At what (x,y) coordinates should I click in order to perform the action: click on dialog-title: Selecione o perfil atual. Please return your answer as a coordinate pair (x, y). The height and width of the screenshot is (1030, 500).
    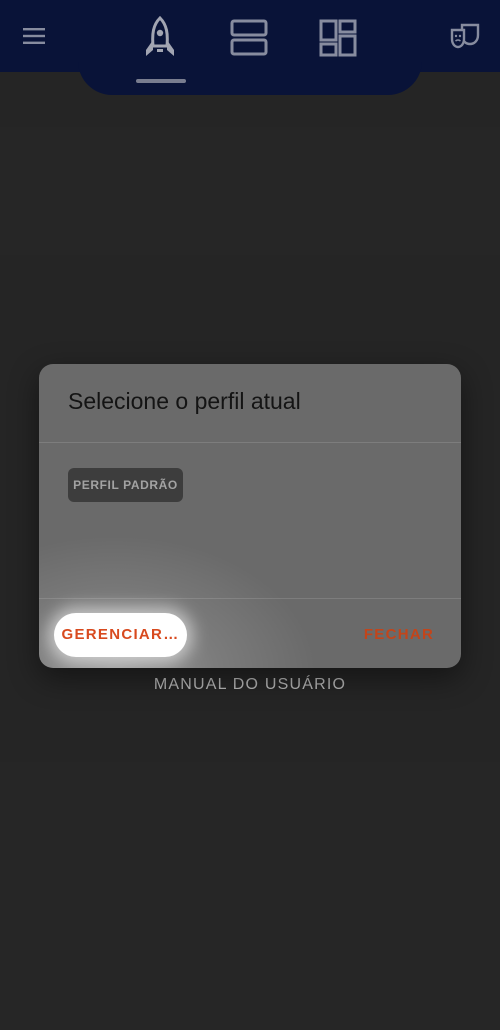
    Looking at the image, I should click on (184, 401).